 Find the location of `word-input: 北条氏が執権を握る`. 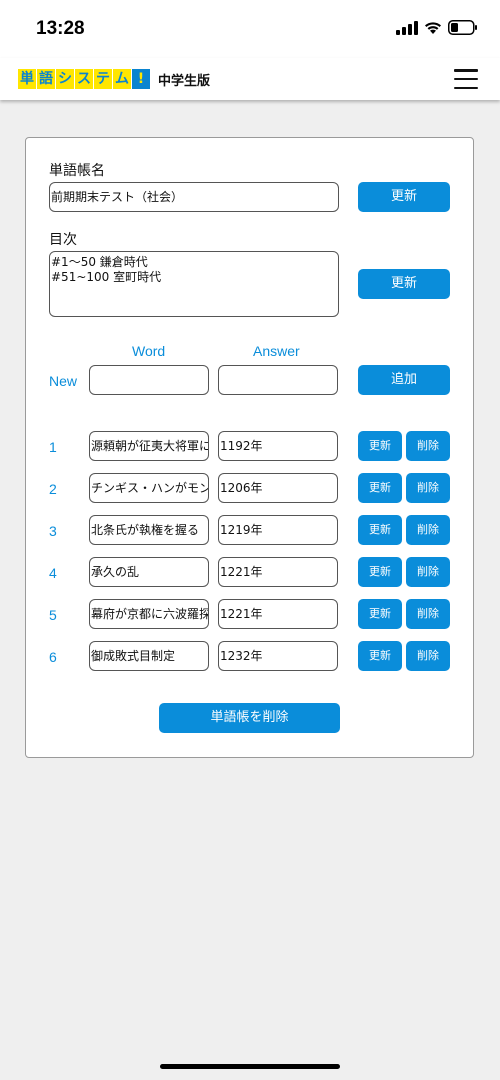

word-input: 北条氏が執権を握る is located at coordinates (149, 530).